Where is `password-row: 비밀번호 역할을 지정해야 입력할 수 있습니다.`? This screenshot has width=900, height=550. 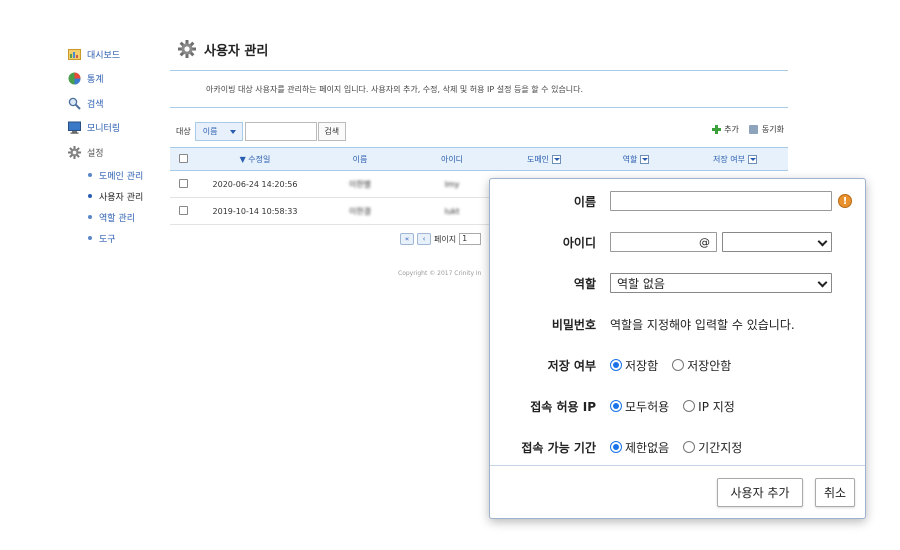 password-row: 비밀번호 역할을 지정해야 입력할 수 있습니다. is located at coordinates (677, 324).